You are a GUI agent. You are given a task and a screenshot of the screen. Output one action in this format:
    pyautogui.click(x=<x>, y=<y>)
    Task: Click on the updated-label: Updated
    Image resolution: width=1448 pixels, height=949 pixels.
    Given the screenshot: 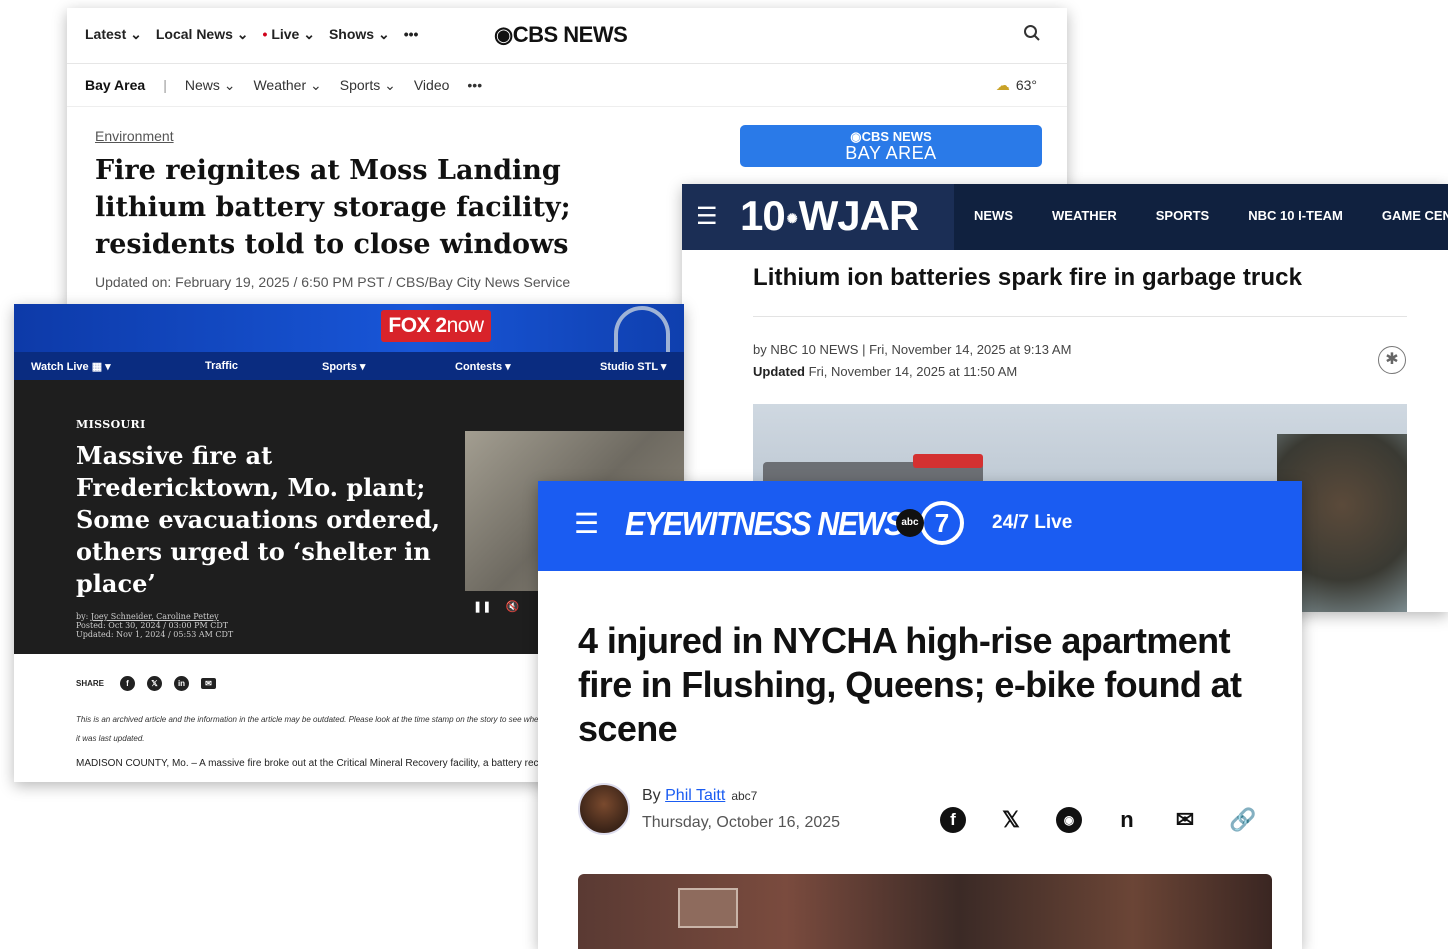 What is the action you would take?
    pyautogui.click(x=779, y=371)
    